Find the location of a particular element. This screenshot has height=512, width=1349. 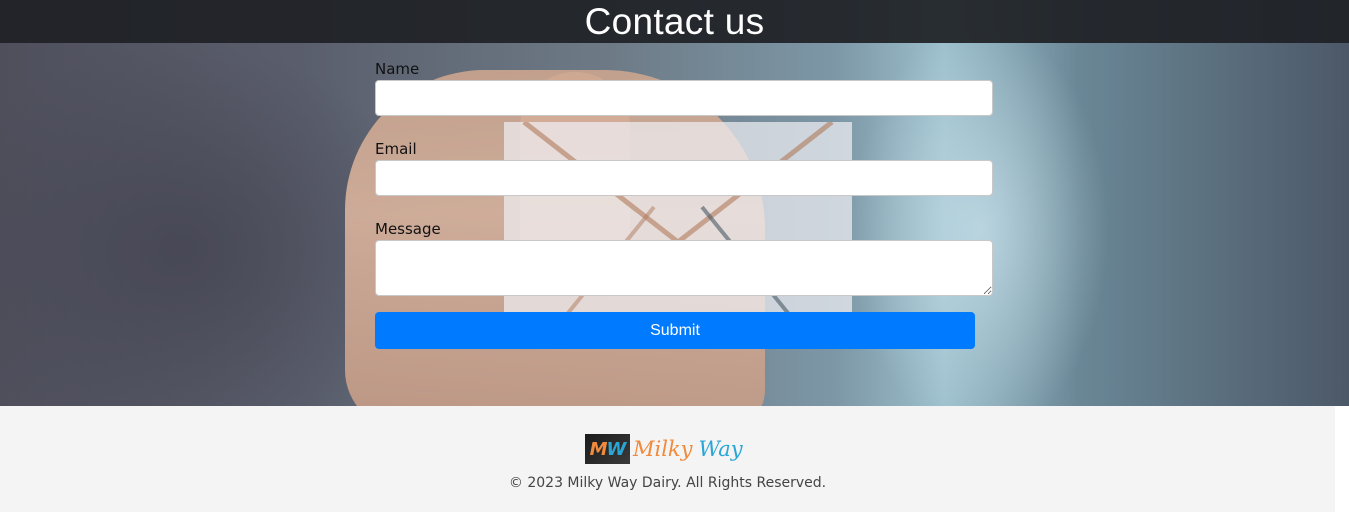

logo-badge-w: W is located at coordinates (616, 449).